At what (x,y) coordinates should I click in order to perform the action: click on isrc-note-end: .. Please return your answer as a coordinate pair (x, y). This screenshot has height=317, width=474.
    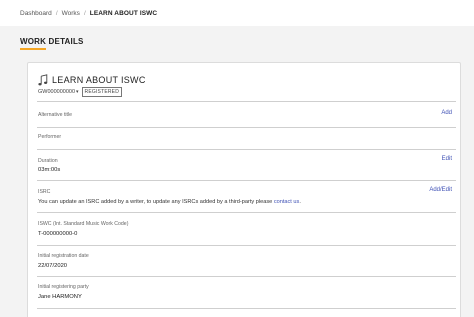
    Looking at the image, I should click on (300, 202).